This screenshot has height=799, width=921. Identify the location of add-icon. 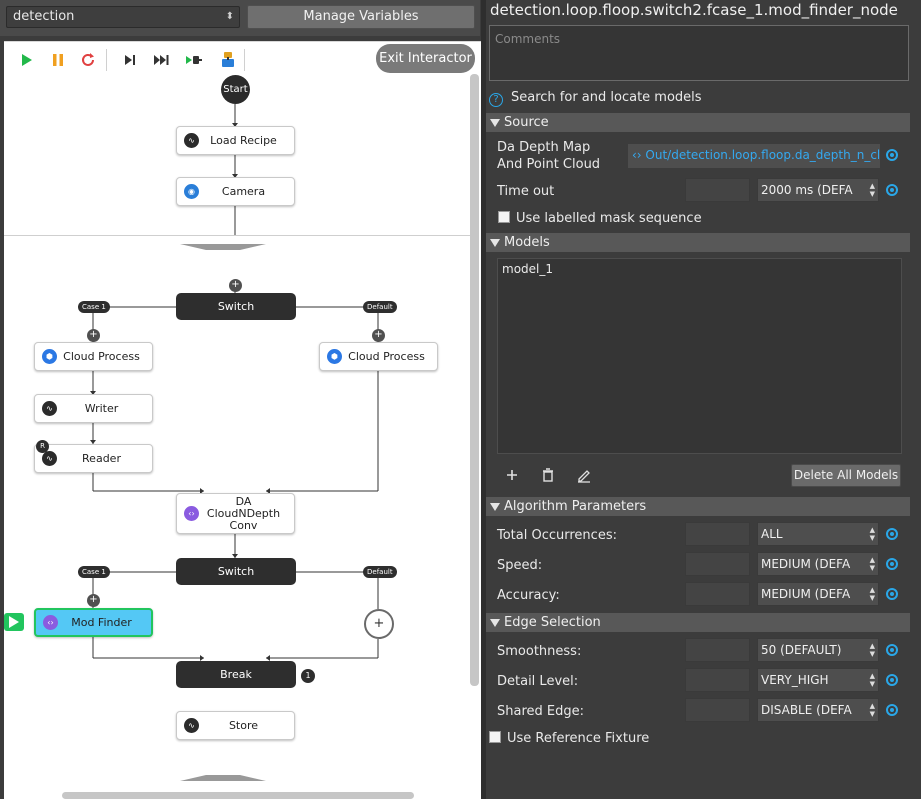
(512, 475).